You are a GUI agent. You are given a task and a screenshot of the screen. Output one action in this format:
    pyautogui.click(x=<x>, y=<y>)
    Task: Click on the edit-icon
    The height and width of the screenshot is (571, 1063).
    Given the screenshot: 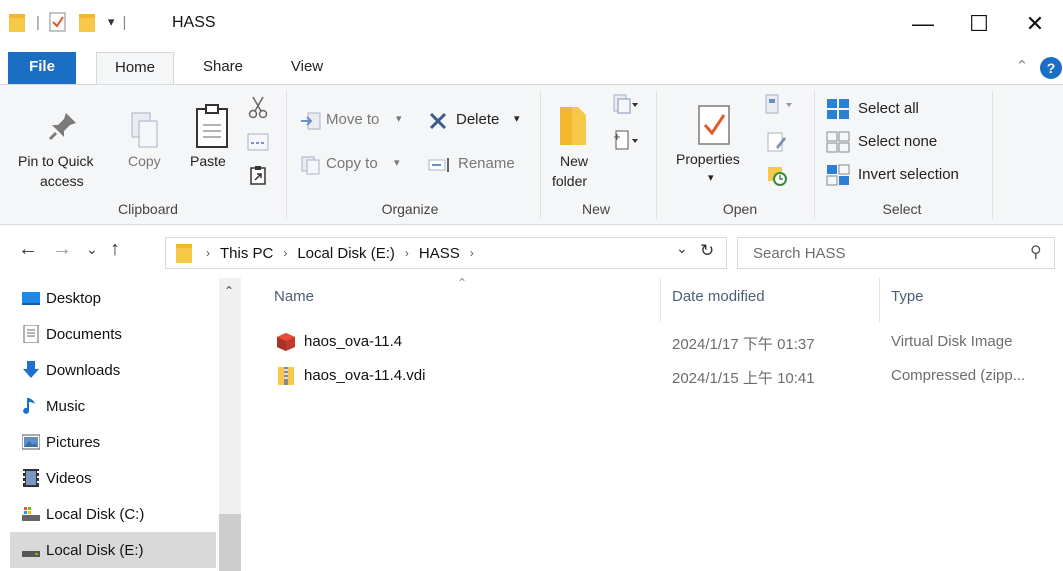 What is the action you would take?
    pyautogui.click(x=777, y=142)
    